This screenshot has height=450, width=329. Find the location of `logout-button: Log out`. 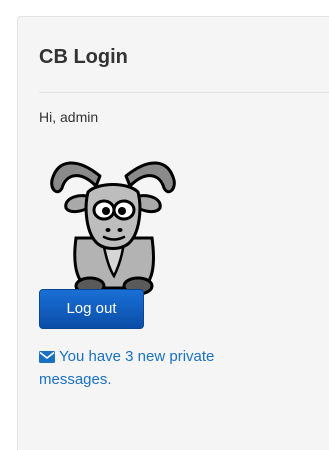

logout-button: Log out is located at coordinates (91, 309).